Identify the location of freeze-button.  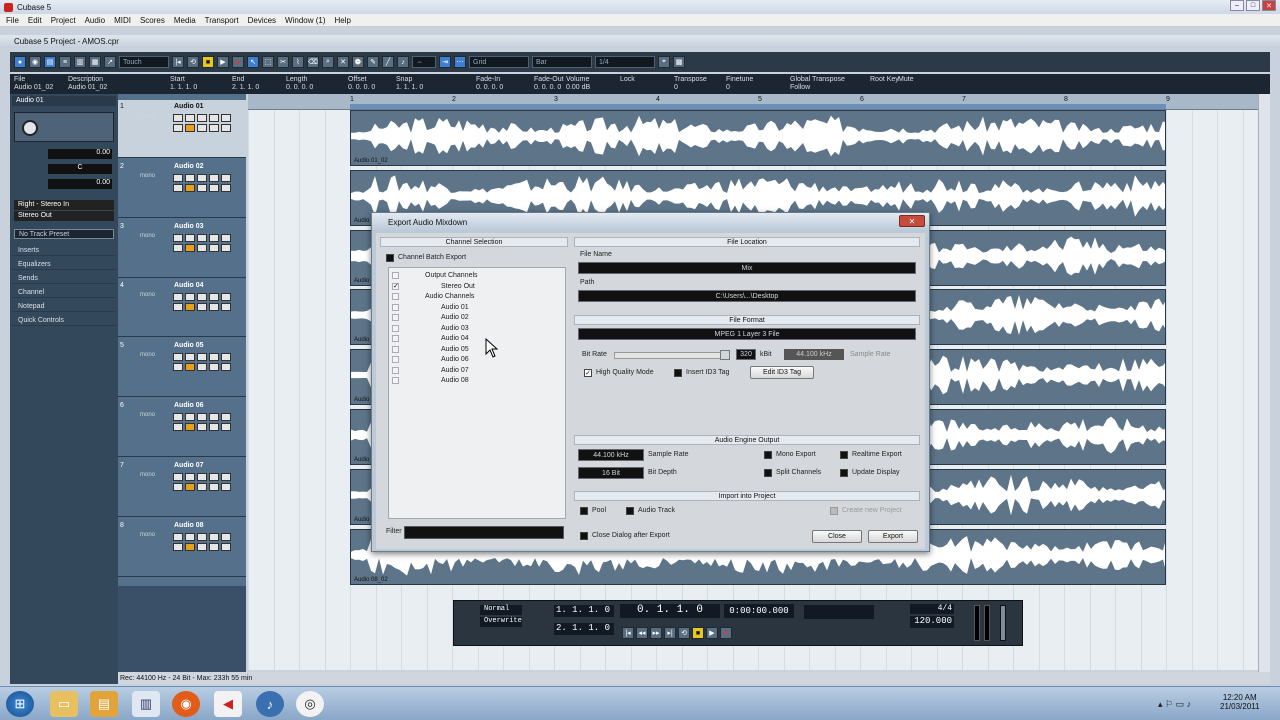
(226, 427).